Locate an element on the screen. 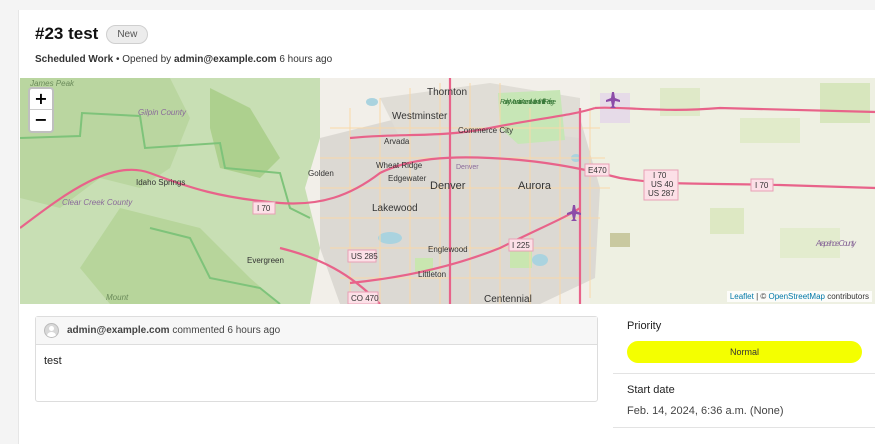 The height and width of the screenshot is (444, 875). label-evergreen: Evergreen is located at coordinates (265, 260).